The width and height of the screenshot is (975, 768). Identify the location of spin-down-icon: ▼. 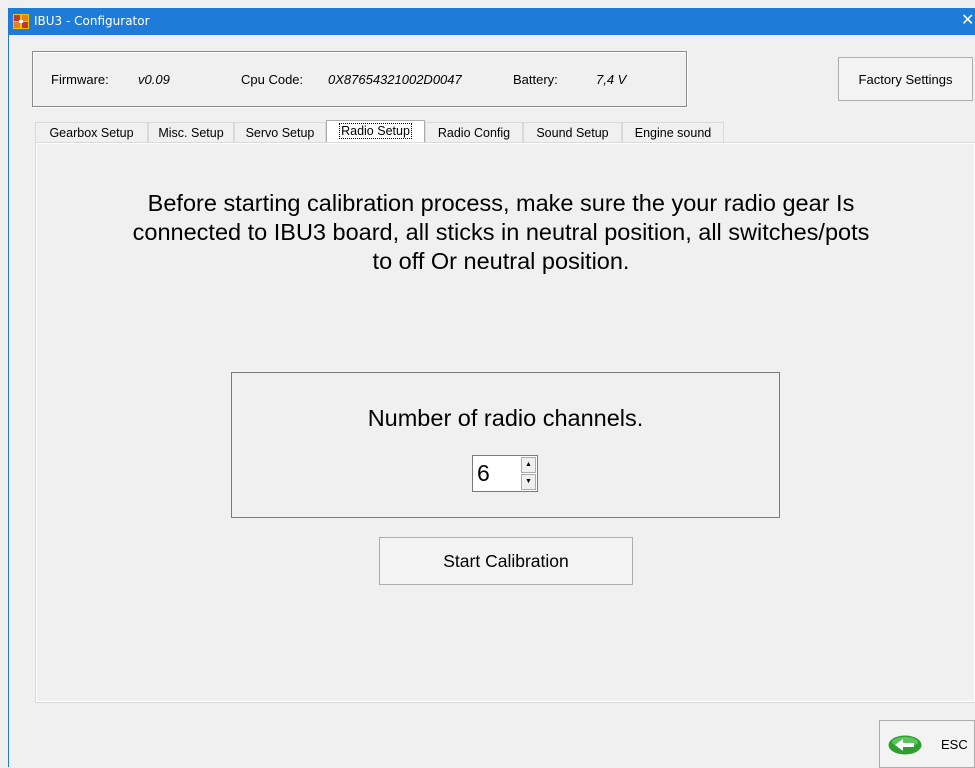
(528, 482).